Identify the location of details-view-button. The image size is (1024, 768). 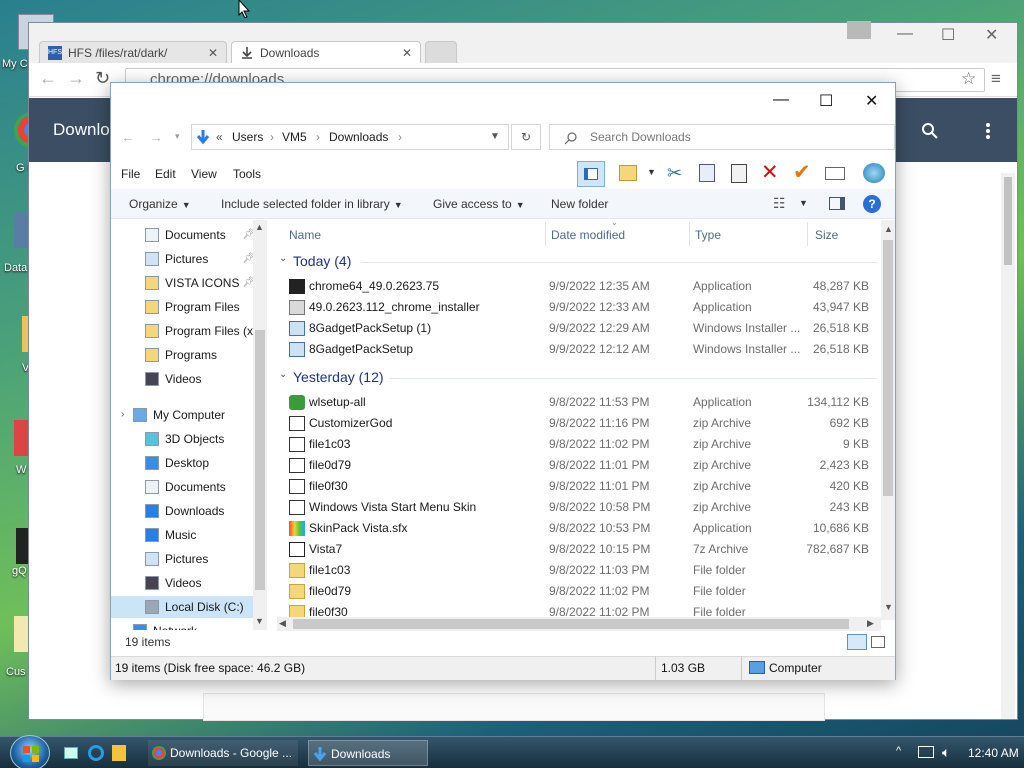
(857, 642).